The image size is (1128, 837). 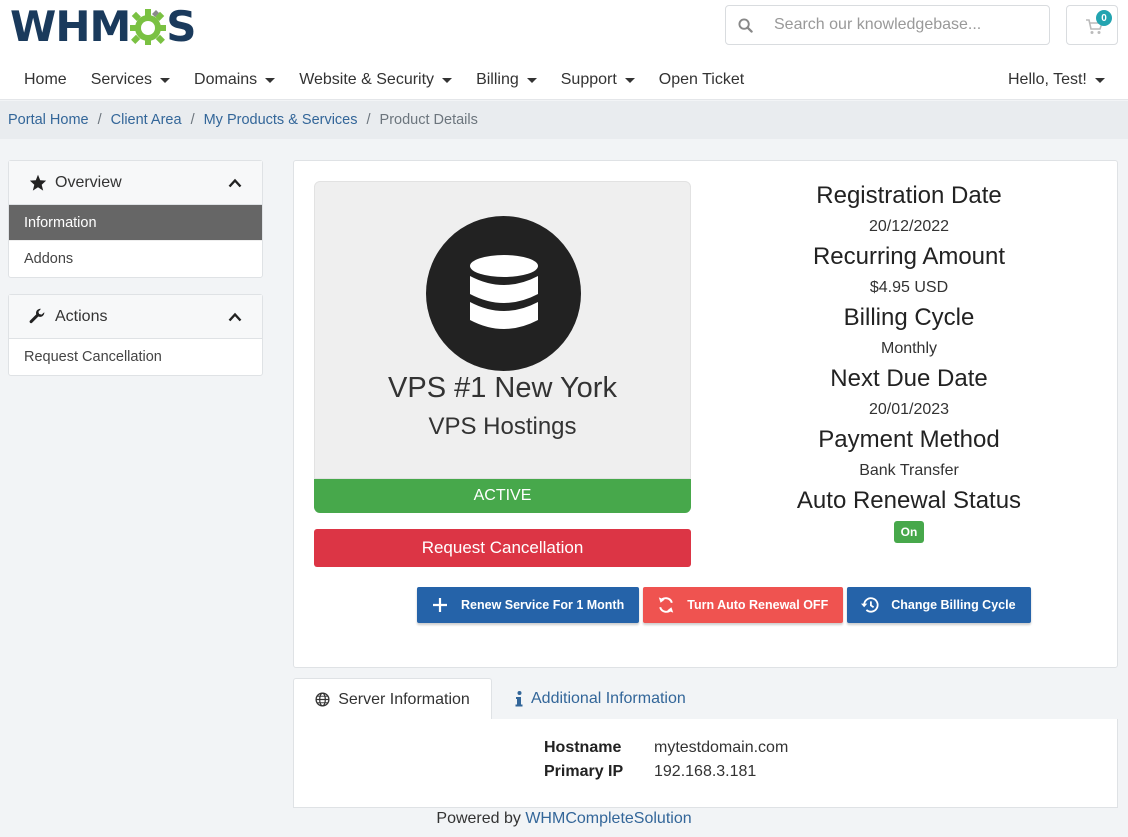 I want to click on primary-ip-value: 192.168.3.181, so click(x=705, y=771).